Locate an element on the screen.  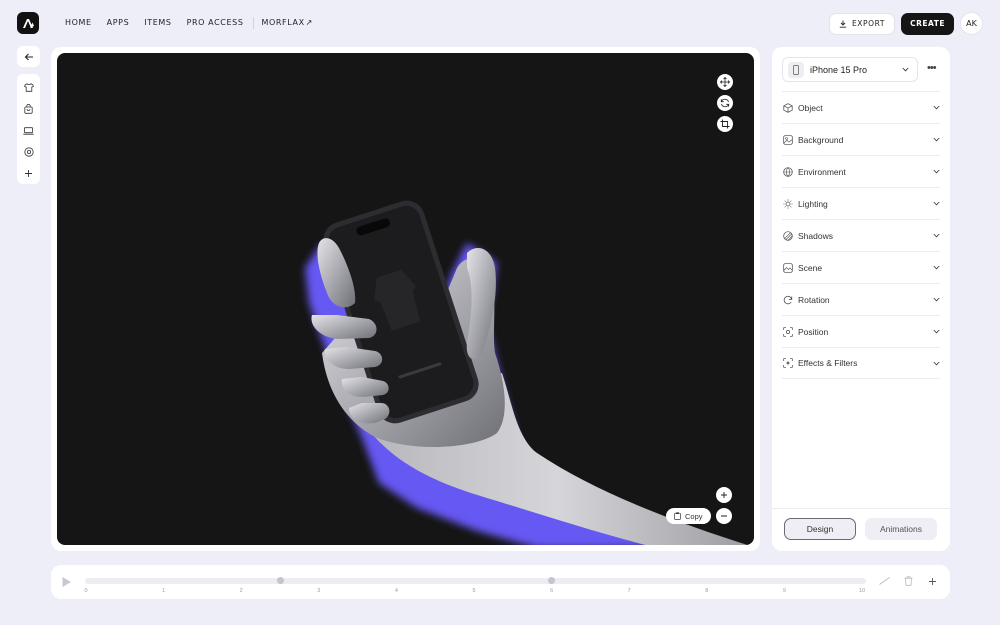
curve-button is located at coordinates (884, 581).